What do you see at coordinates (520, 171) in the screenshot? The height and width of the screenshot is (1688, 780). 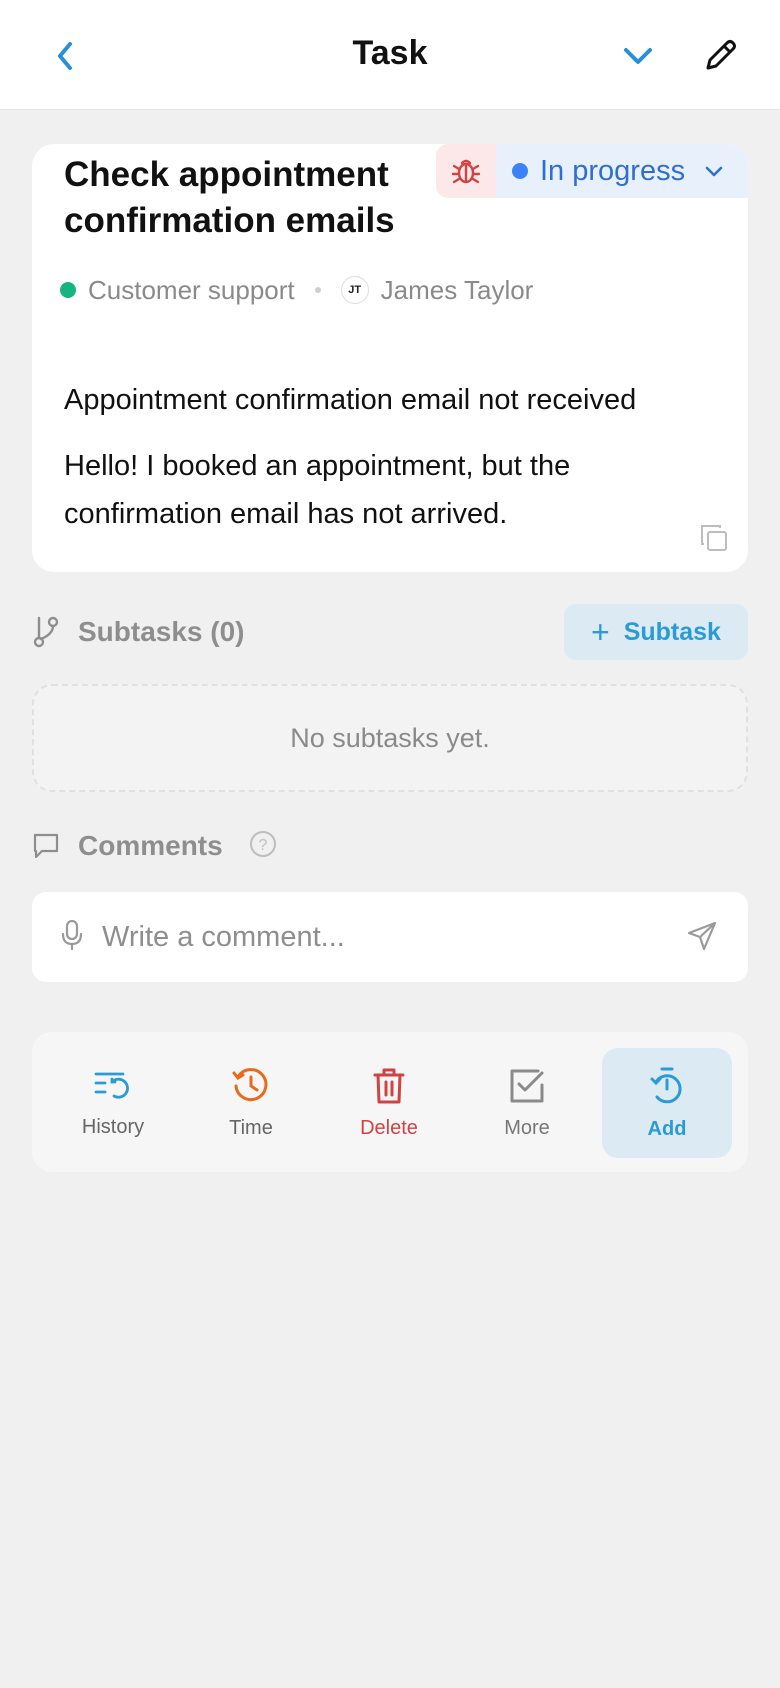 I see `status-dot` at bounding box center [520, 171].